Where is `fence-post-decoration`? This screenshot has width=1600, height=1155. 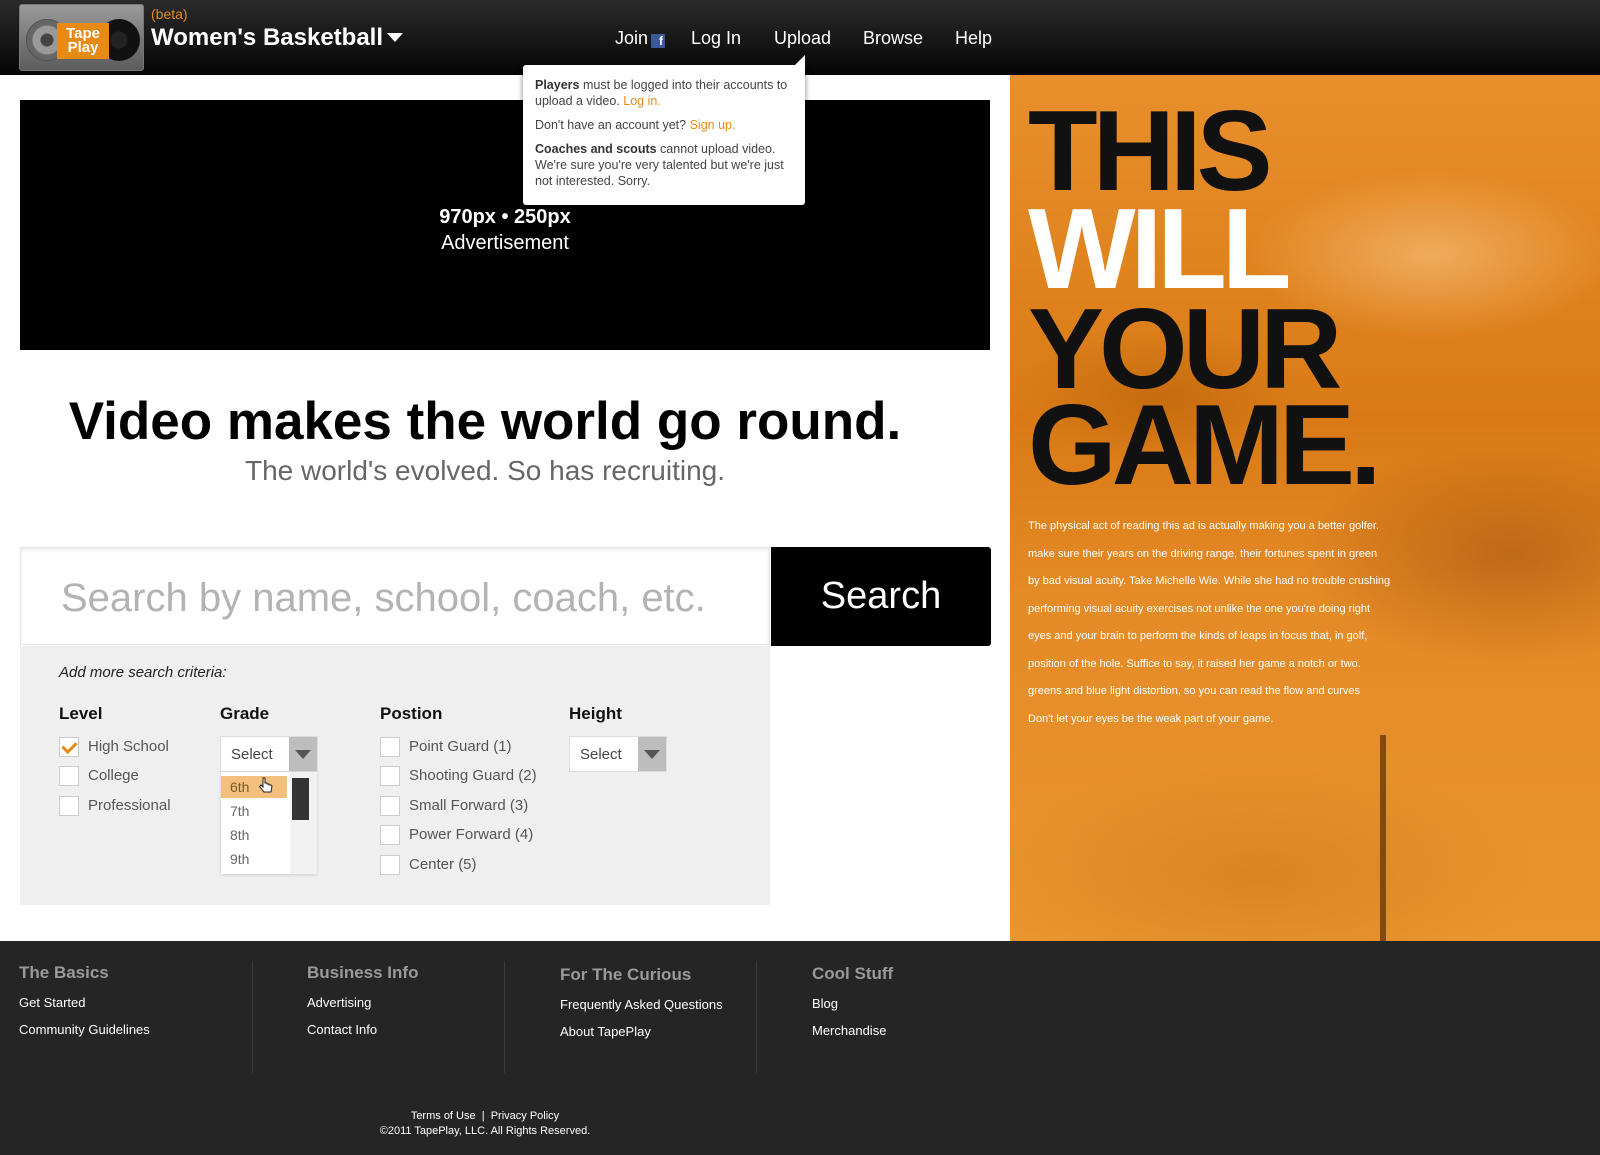 fence-post-decoration is located at coordinates (1383, 838).